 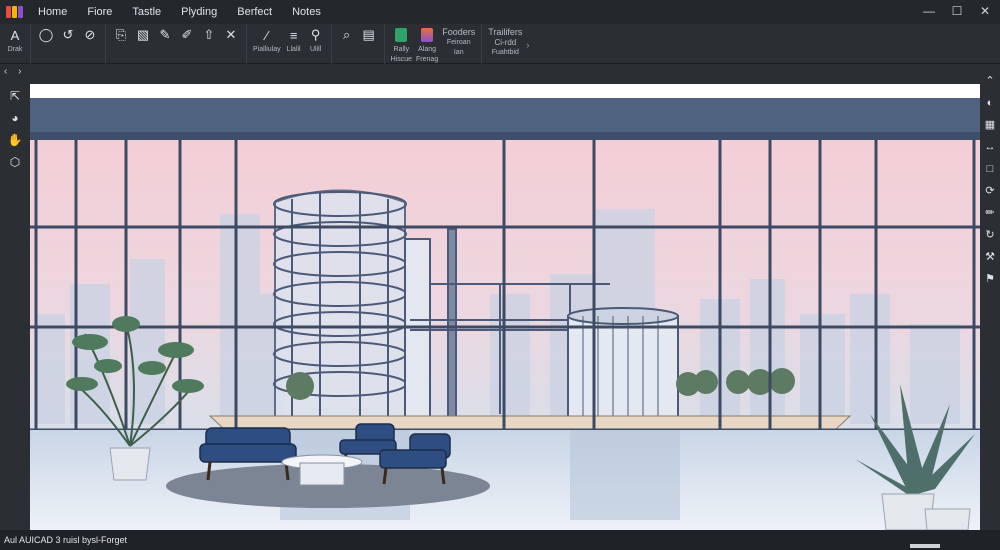 I want to click on rally-label: Rally, so click(x=401, y=49).